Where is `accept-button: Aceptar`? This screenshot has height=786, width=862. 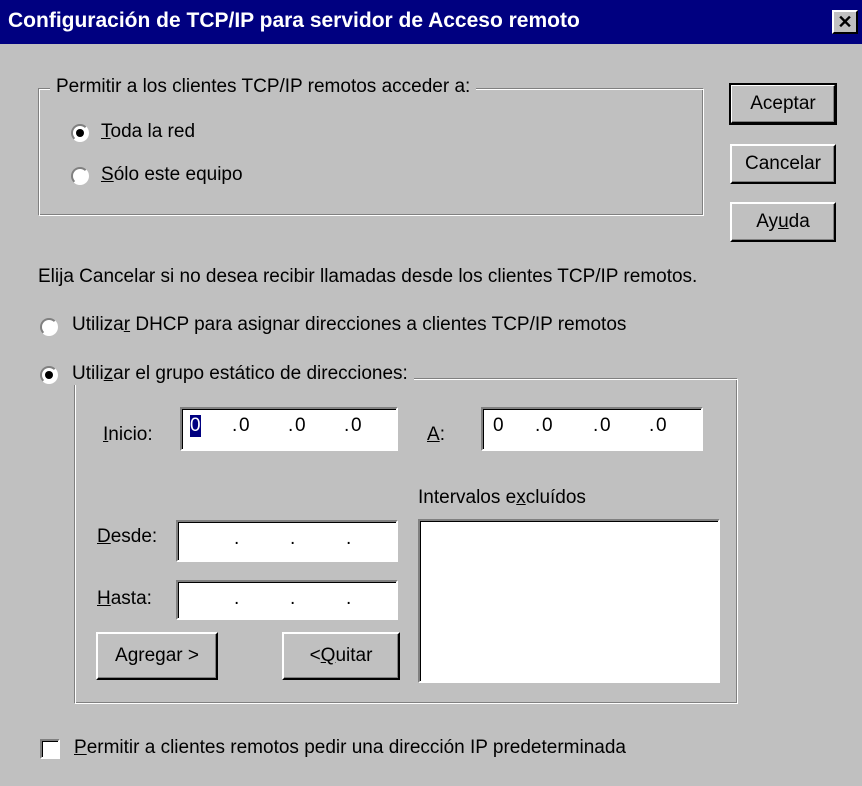
accept-button: Aceptar is located at coordinates (783, 104).